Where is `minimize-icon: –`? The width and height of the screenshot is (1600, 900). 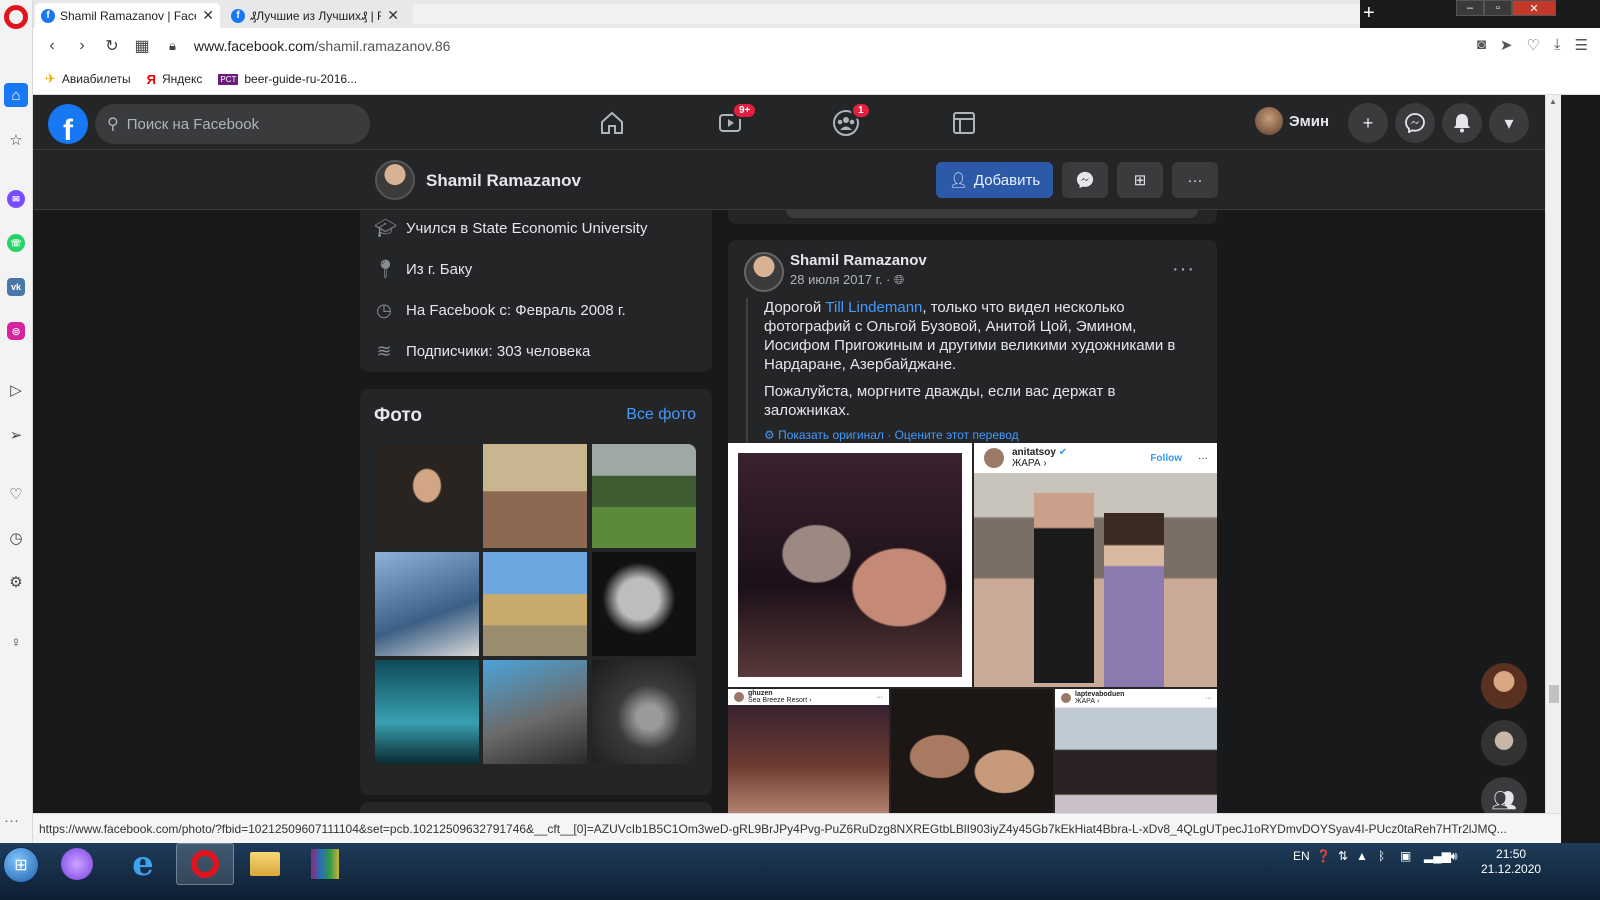 minimize-icon: – is located at coordinates (1470, 8).